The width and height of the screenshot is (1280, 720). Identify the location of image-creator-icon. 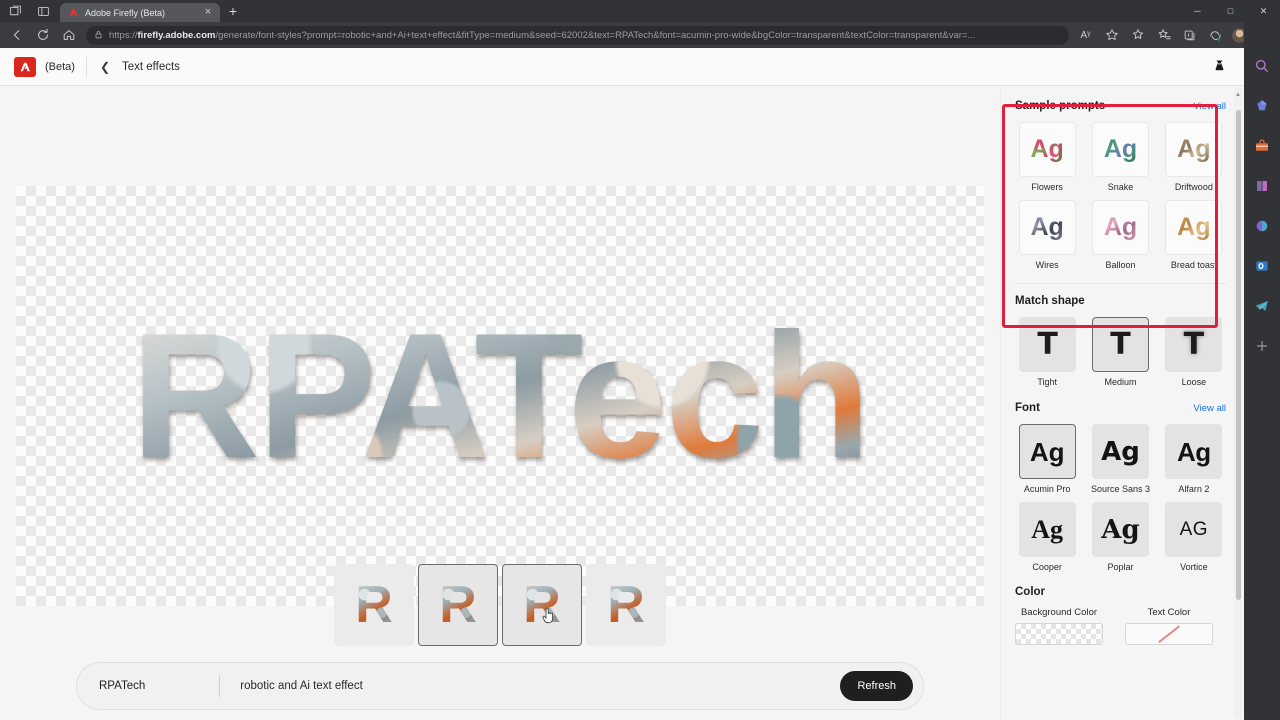
(1262, 226).